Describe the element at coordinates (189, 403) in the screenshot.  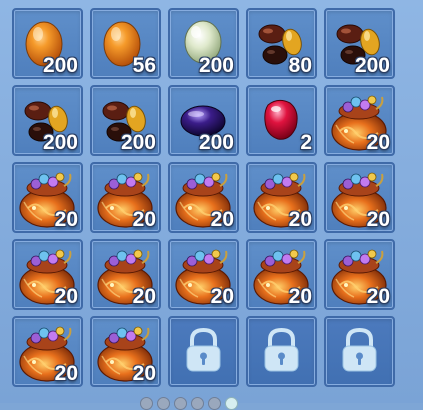
I see `page-indicator` at that location.